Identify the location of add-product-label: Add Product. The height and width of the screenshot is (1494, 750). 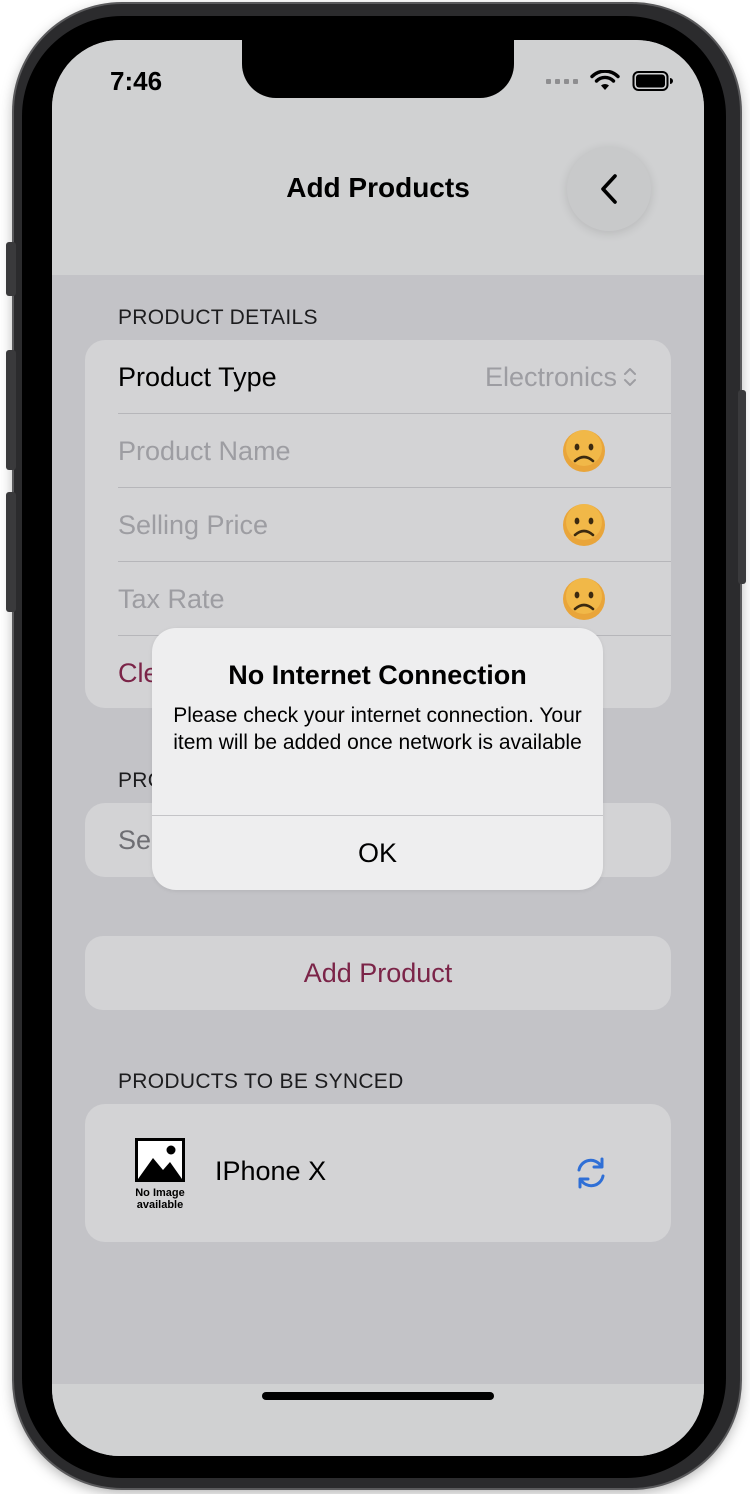
(378, 972).